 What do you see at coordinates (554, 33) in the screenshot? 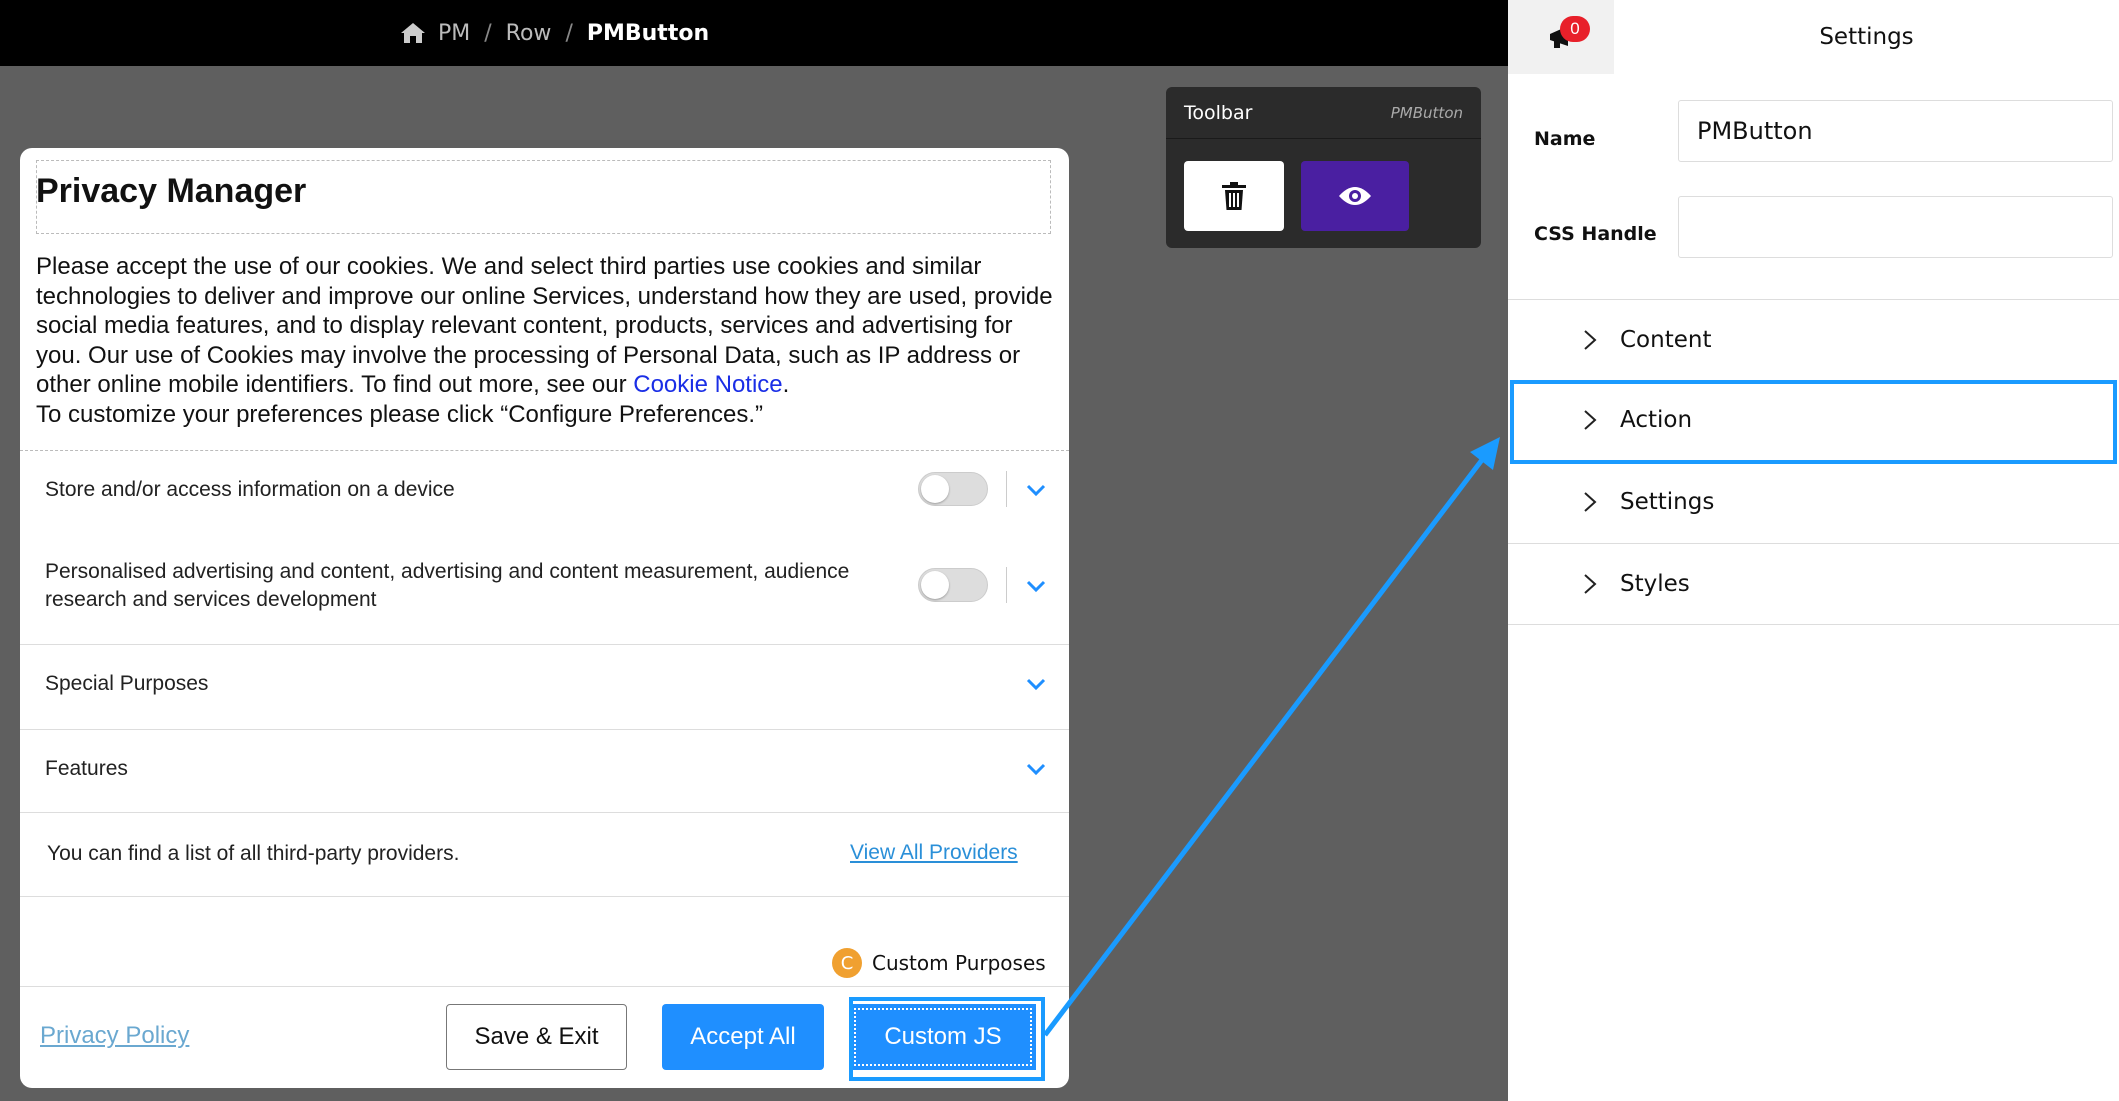
I see `breadcrumb: PM / Row / PMButton` at bounding box center [554, 33].